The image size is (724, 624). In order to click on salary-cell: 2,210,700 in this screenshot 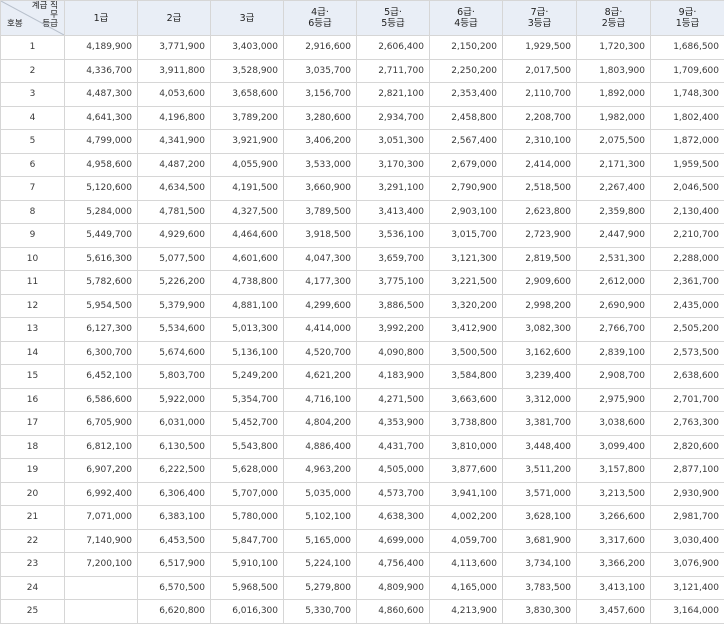, I will do `click(687, 236)`.